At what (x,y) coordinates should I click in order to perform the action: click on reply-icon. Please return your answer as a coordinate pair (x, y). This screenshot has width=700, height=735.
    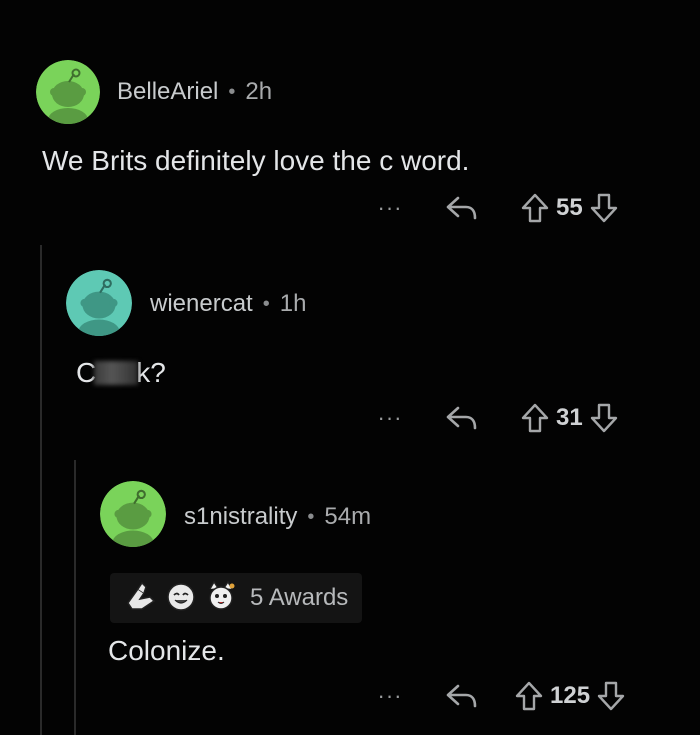
    Looking at the image, I should click on (461, 696).